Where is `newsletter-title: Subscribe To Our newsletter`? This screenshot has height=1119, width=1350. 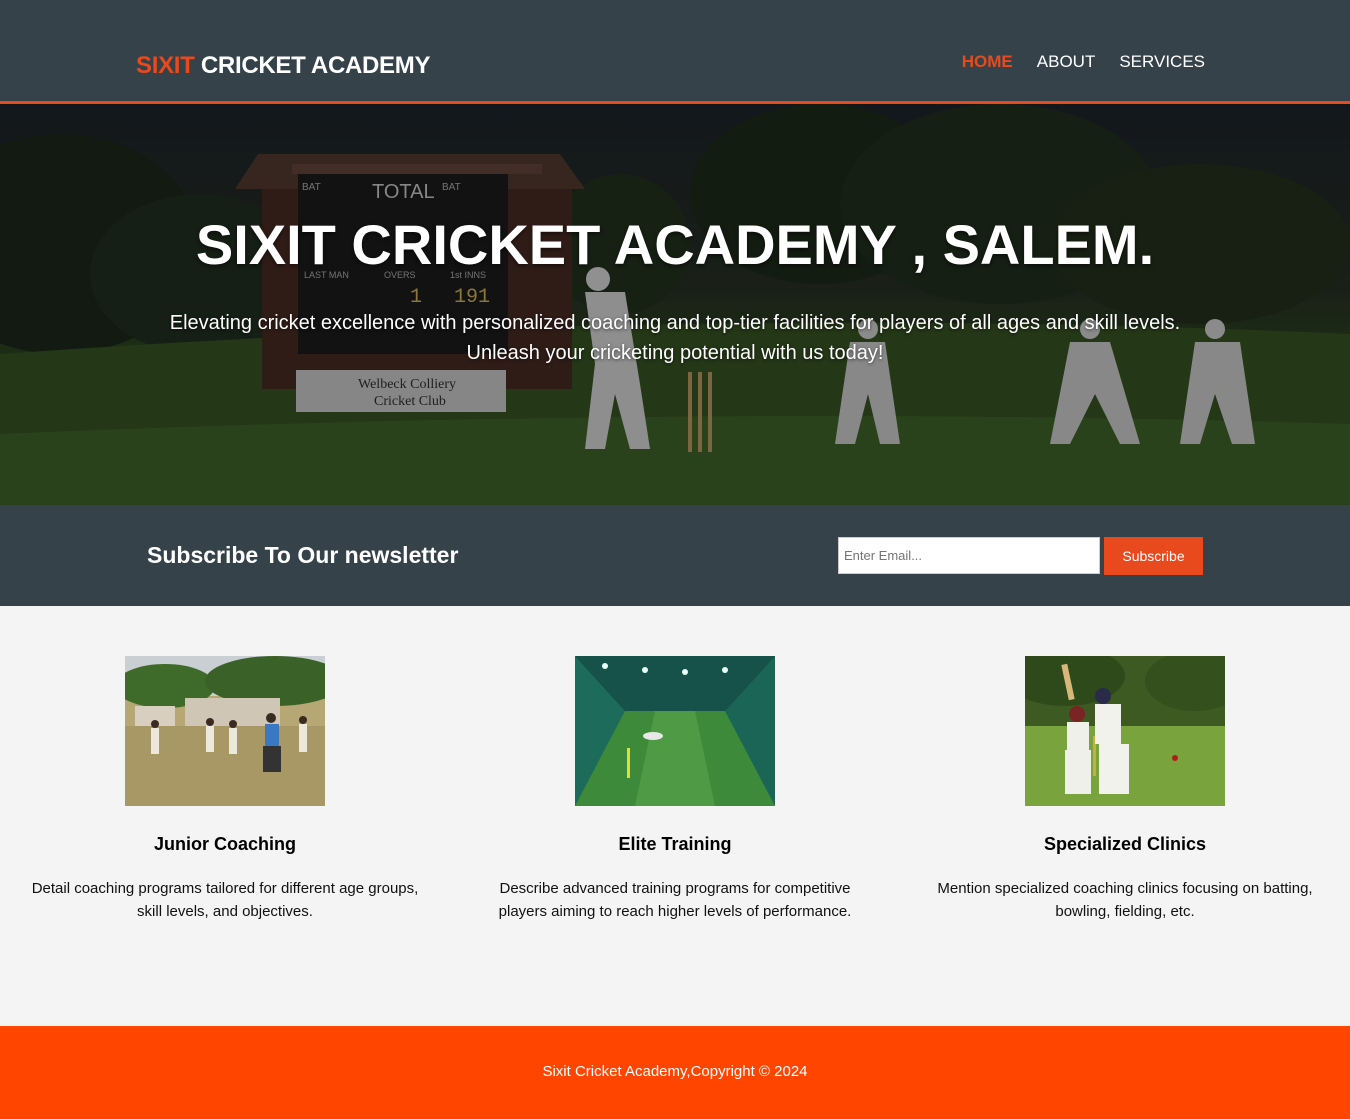 newsletter-title: Subscribe To Our newsletter is located at coordinates (303, 555).